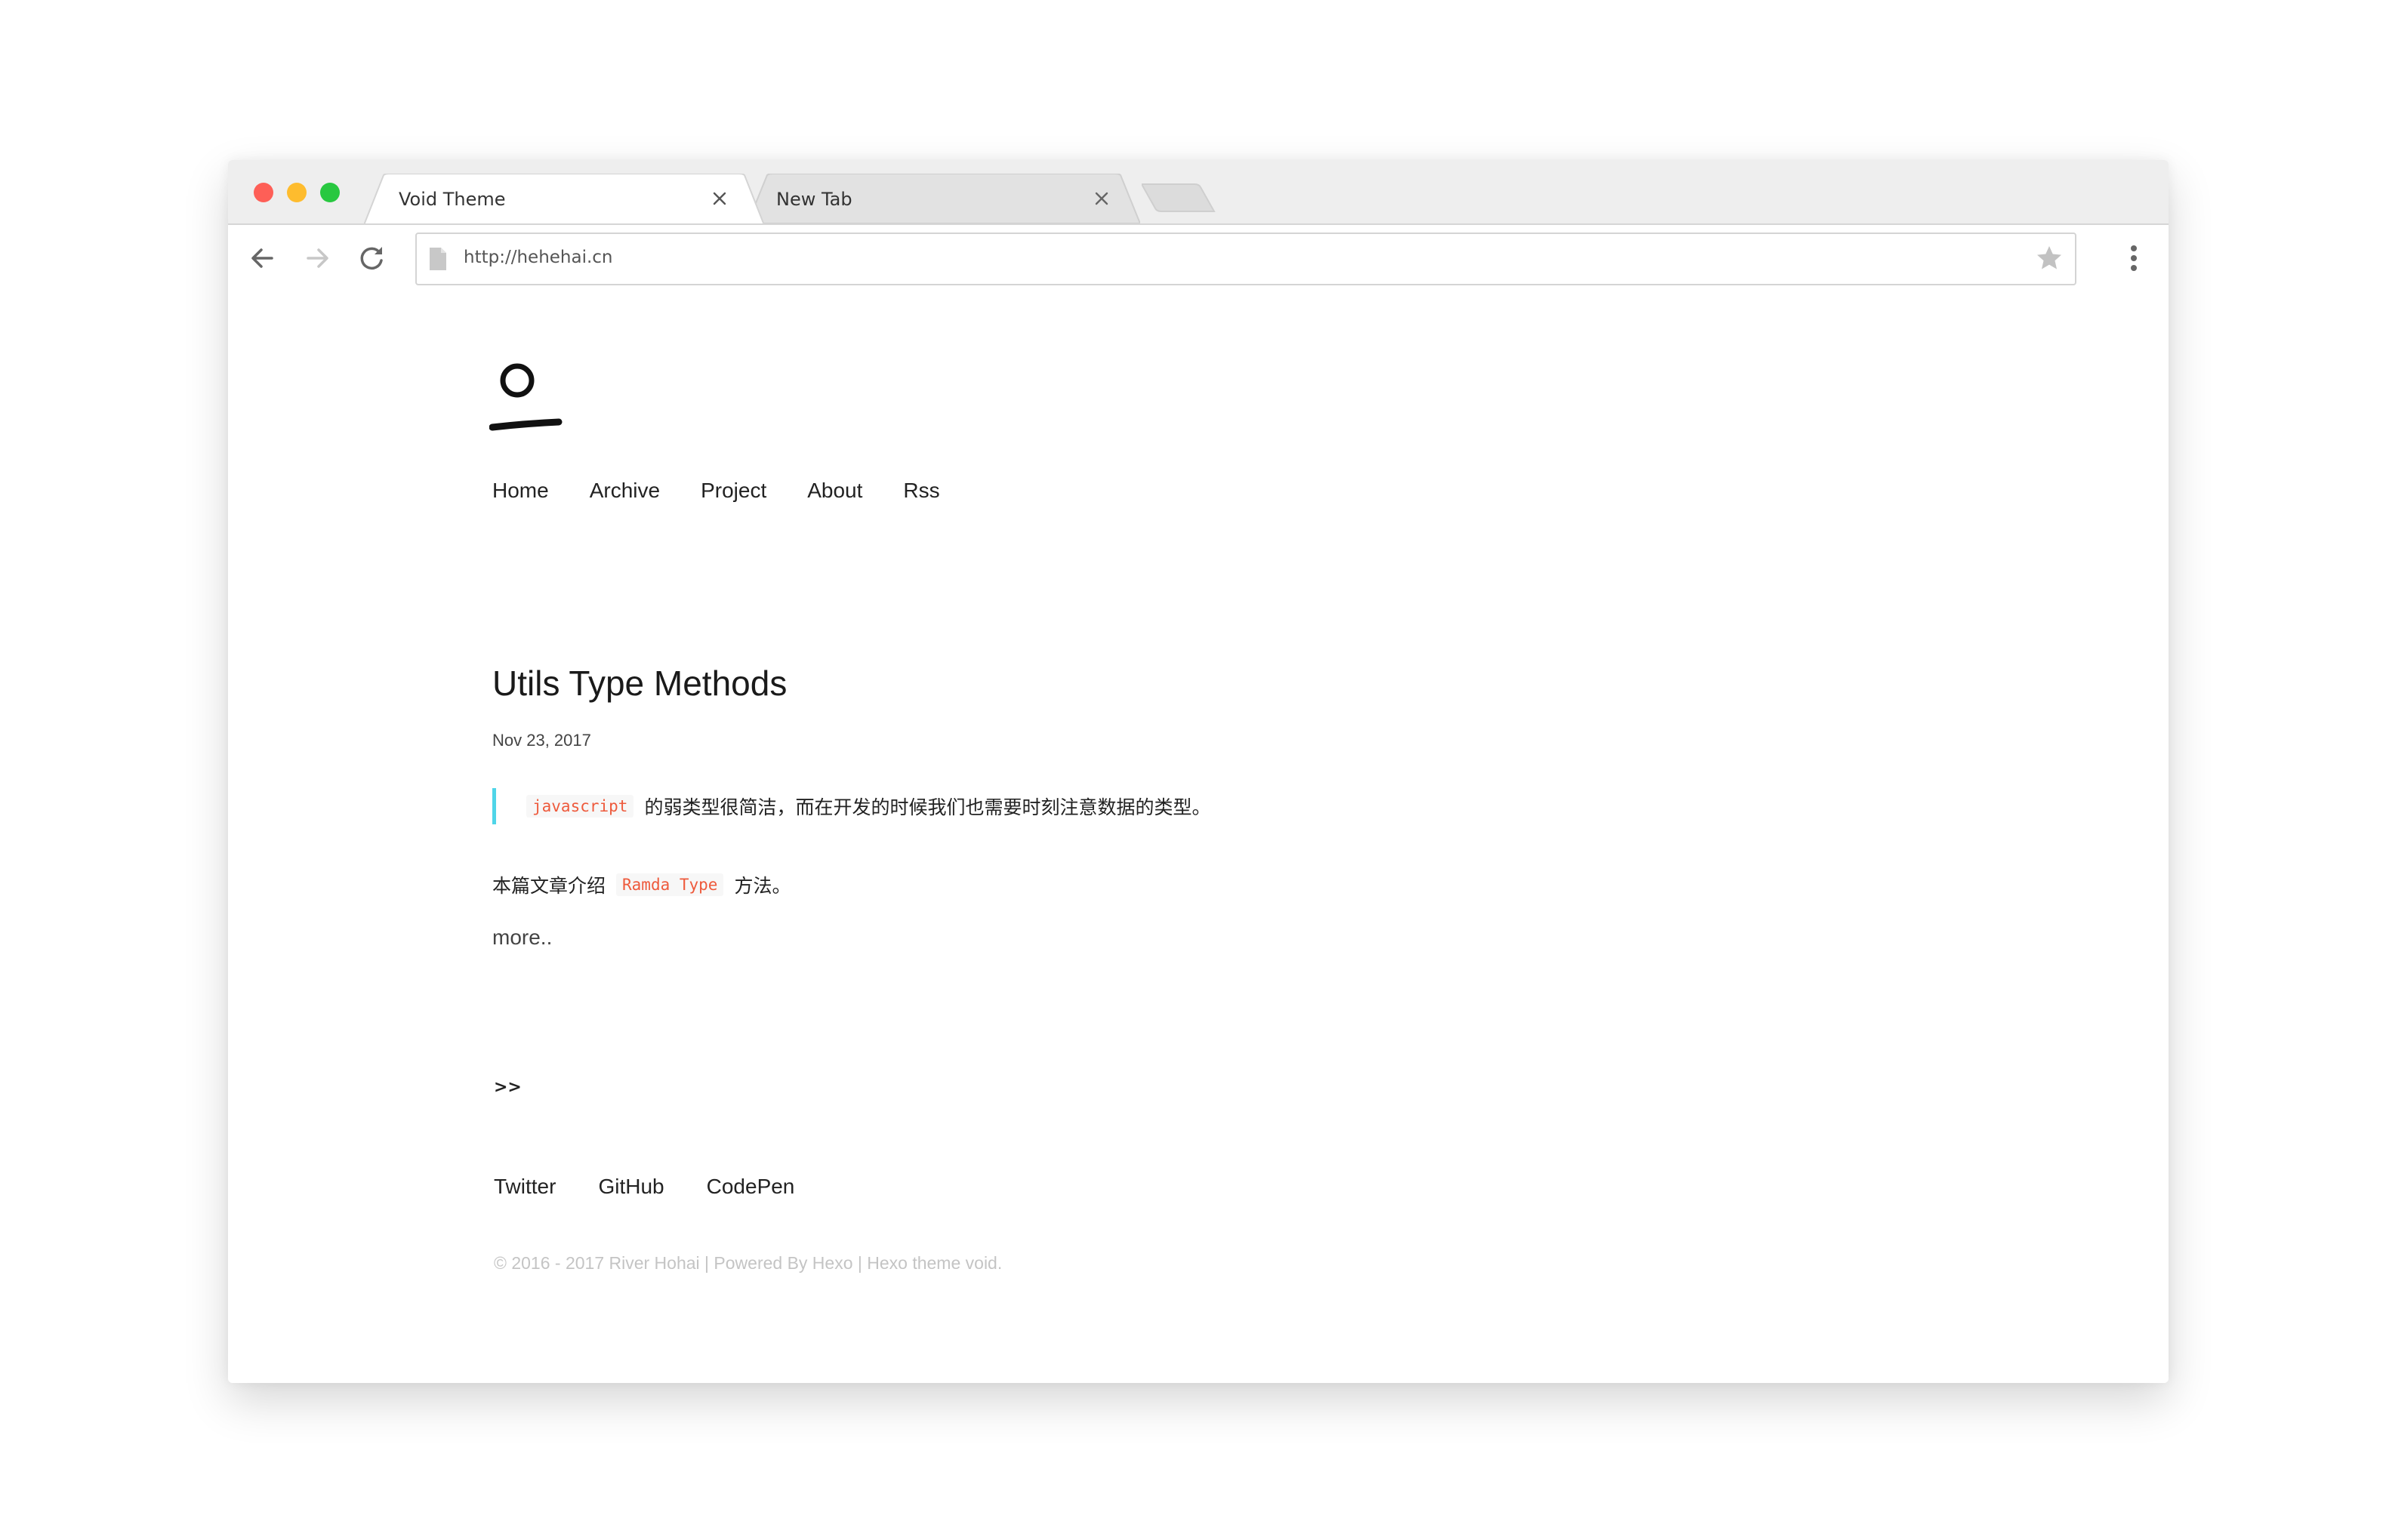  What do you see at coordinates (263, 258) in the screenshot?
I see `arrow-left-icon` at bounding box center [263, 258].